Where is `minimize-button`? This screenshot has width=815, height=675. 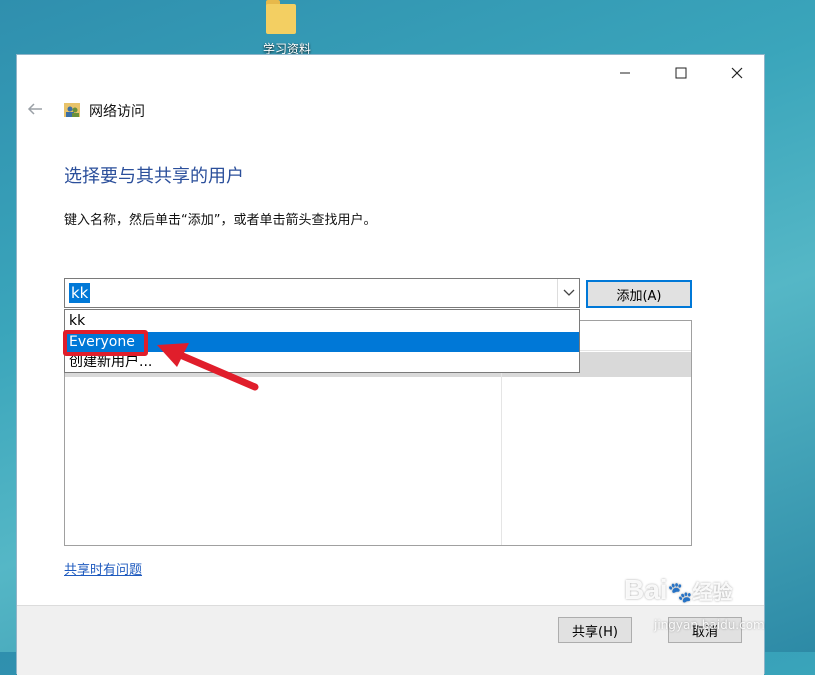 minimize-button is located at coordinates (625, 73).